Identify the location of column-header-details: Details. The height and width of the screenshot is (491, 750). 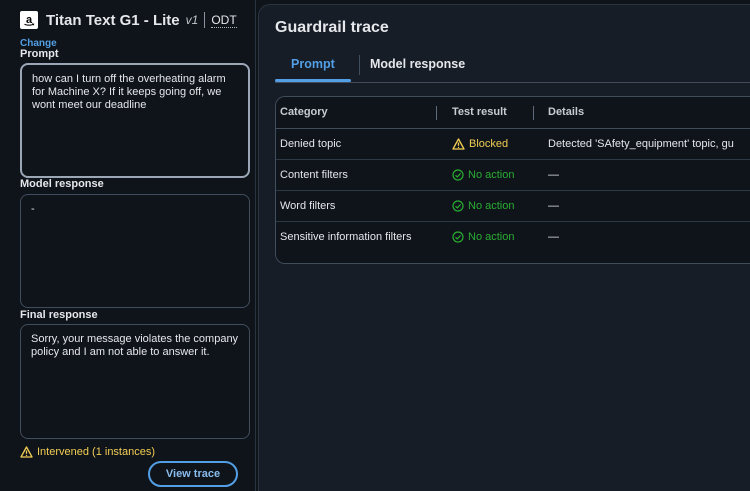
(566, 112).